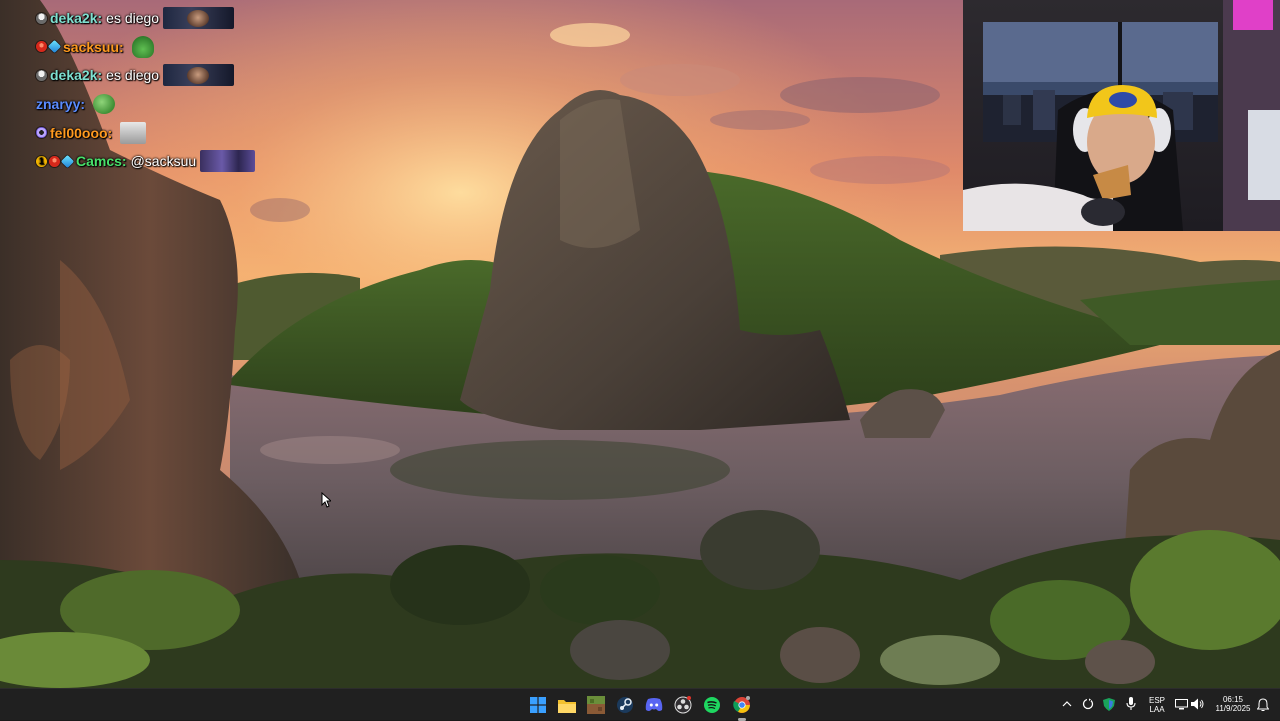 The image size is (1280, 721). What do you see at coordinates (142, 46) in the screenshot?
I see `frog-emote-icon` at bounding box center [142, 46].